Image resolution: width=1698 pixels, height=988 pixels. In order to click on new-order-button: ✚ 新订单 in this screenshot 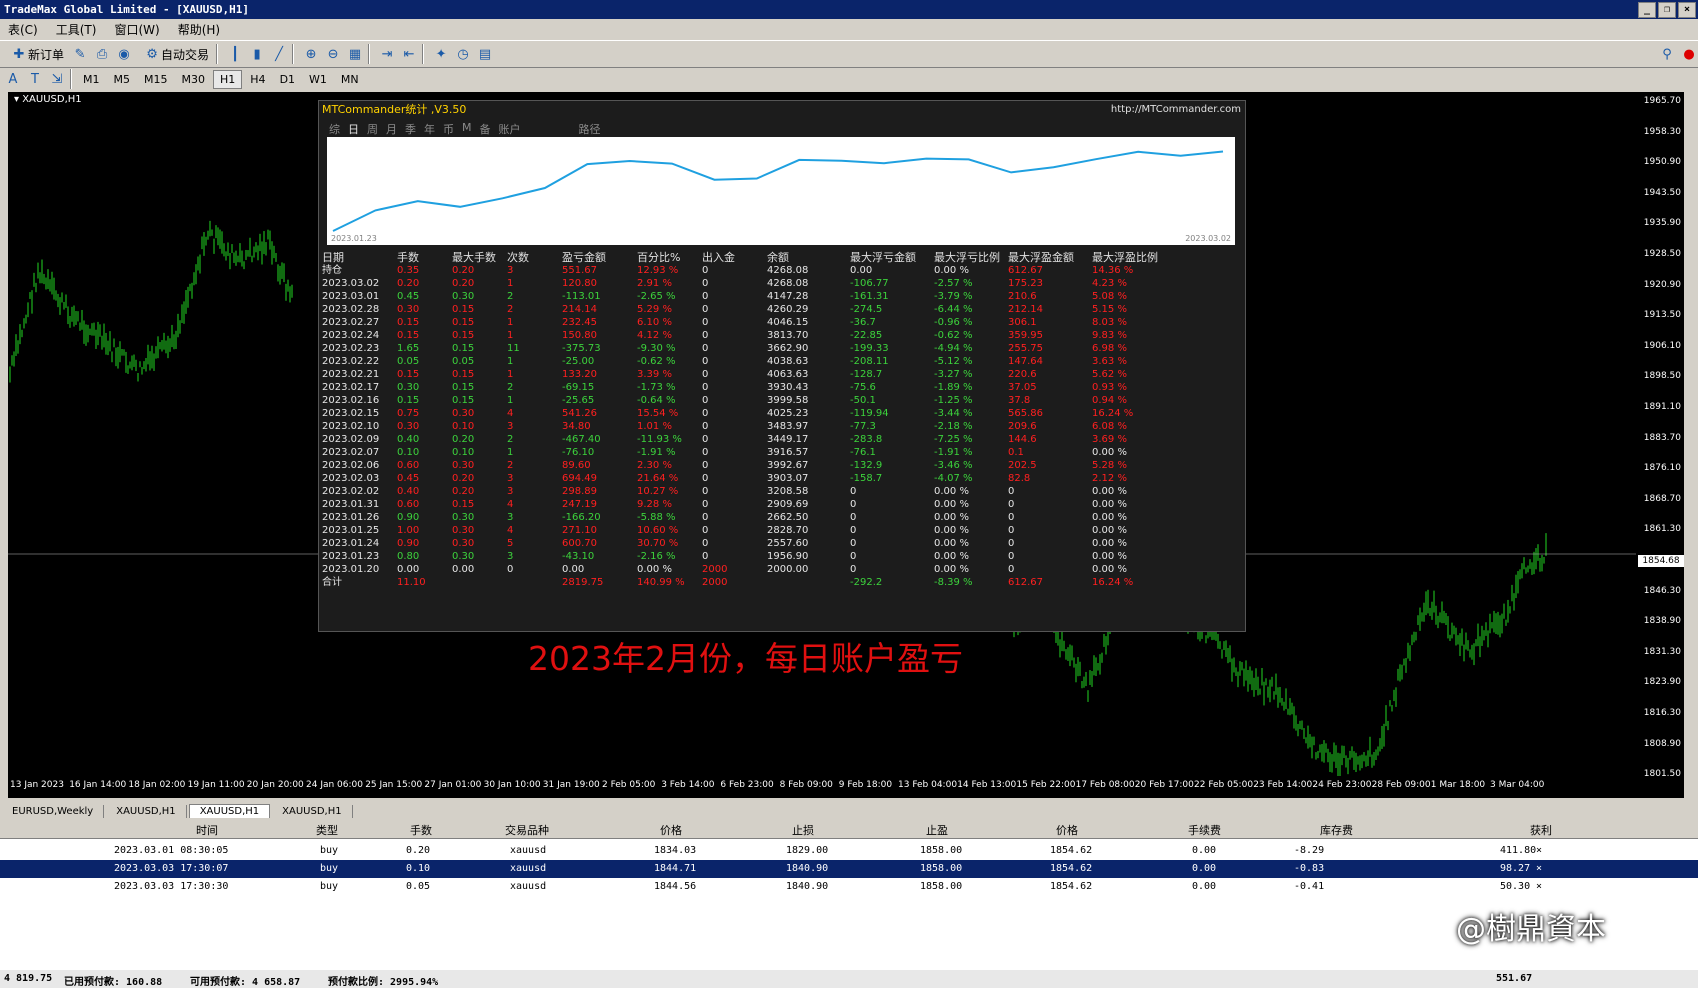, I will do `click(35, 54)`.